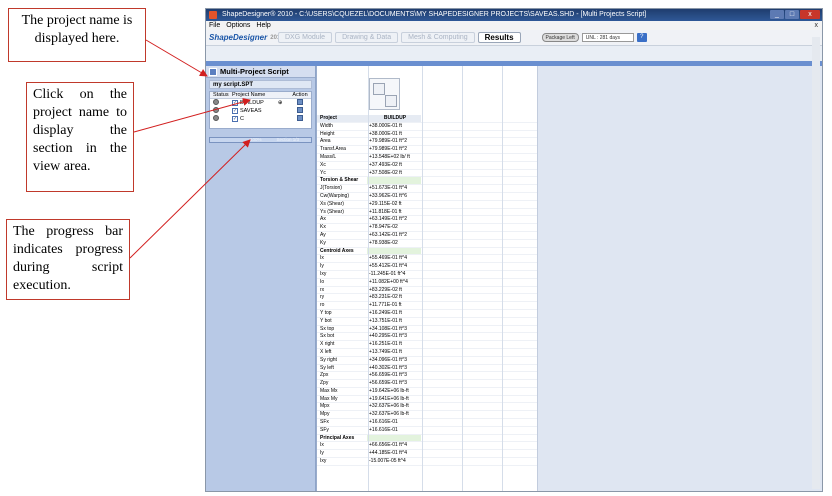 This screenshot has height=496, width=832. I want to click on result-key: ro, so click(322, 305).